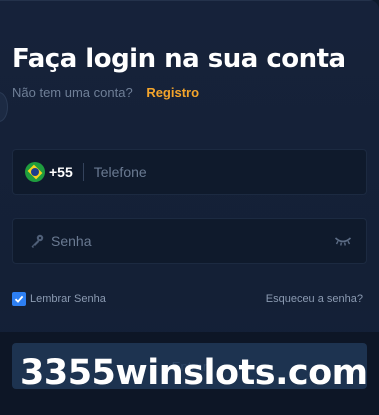  What do you see at coordinates (35, 172) in the screenshot?
I see `brazil-flag-icon` at bounding box center [35, 172].